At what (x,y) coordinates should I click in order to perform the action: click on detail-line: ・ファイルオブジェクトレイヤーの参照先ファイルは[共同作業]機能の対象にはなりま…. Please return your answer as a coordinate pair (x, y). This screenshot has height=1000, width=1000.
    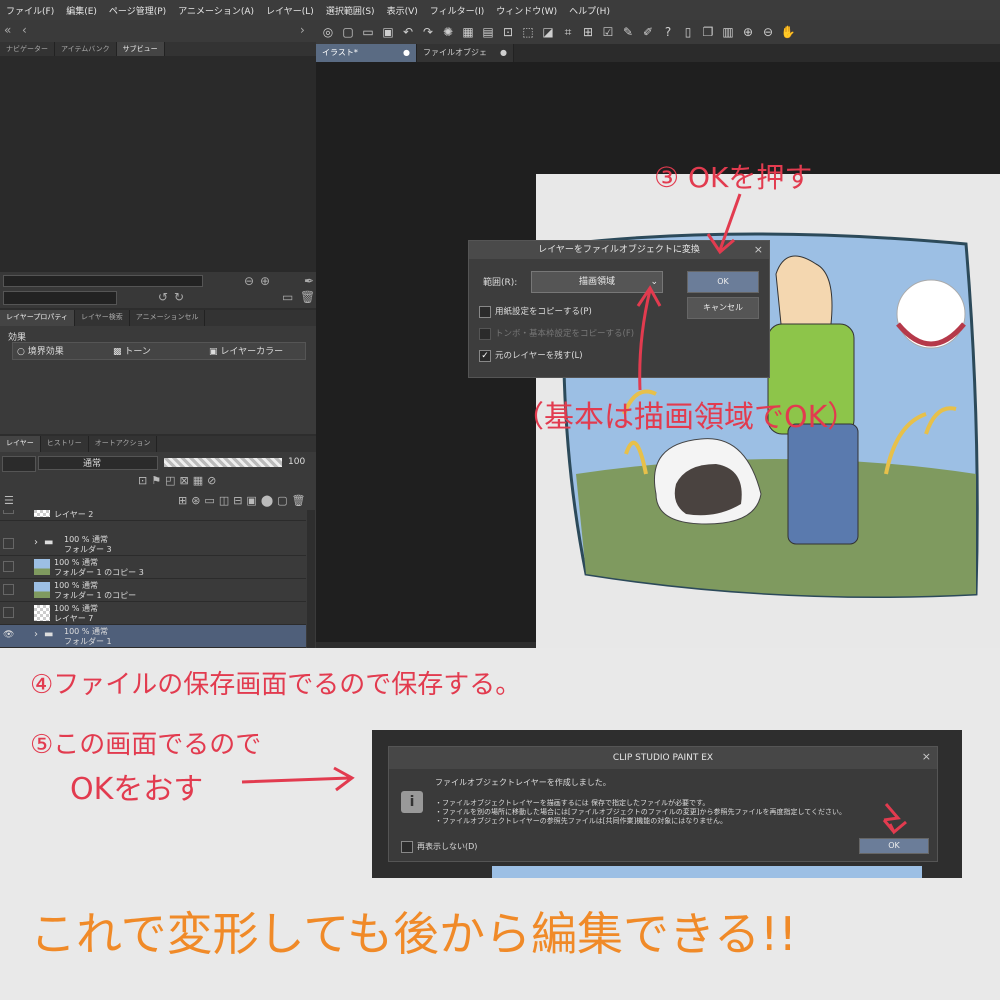
    Looking at the image, I should click on (581, 821).